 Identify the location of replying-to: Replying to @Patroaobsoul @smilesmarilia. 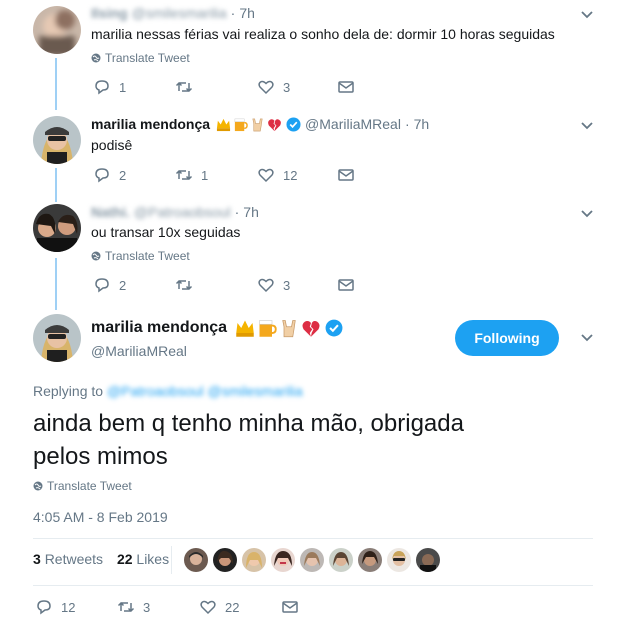
(168, 391).